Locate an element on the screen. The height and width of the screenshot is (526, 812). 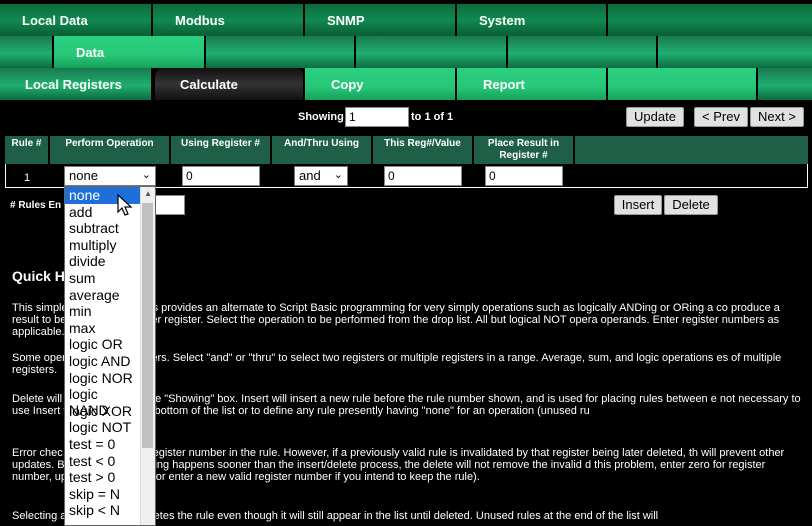
prev-button: < Prev is located at coordinates (721, 117).